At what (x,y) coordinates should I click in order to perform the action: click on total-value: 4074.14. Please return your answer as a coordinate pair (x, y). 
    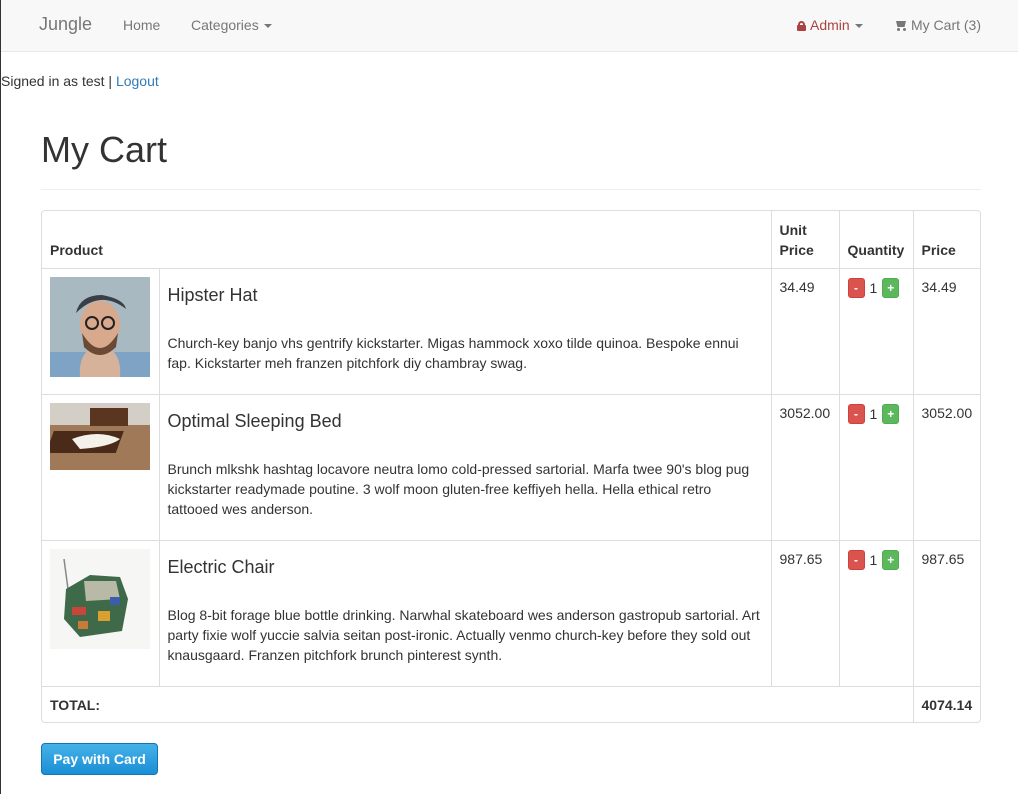
    Looking at the image, I should click on (947, 704).